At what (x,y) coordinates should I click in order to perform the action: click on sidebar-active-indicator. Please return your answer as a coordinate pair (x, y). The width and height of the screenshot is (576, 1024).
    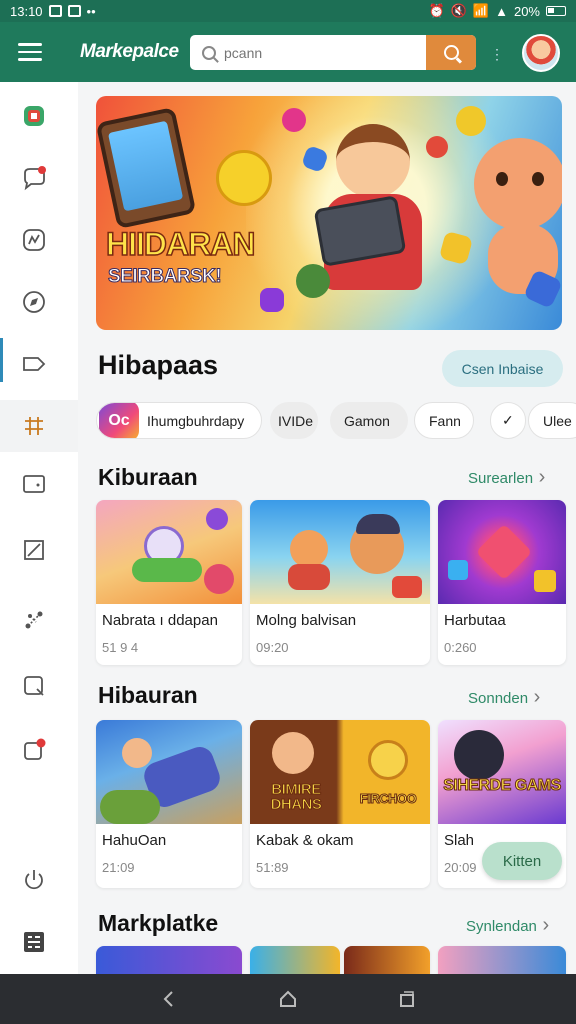
    Looking at the image, I should click on (1, 360).